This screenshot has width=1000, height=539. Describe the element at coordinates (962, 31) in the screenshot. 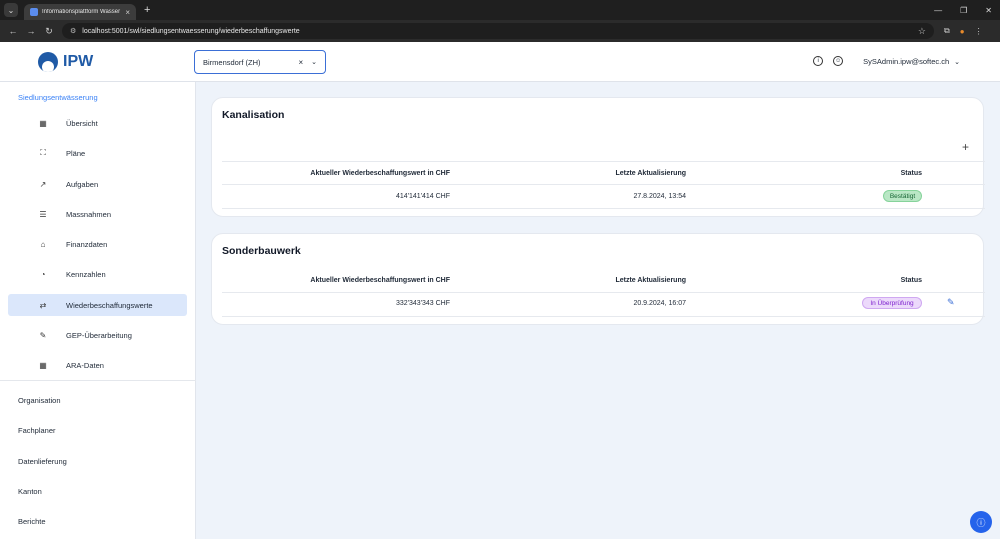

I see `profile-icon: ●` at that location.